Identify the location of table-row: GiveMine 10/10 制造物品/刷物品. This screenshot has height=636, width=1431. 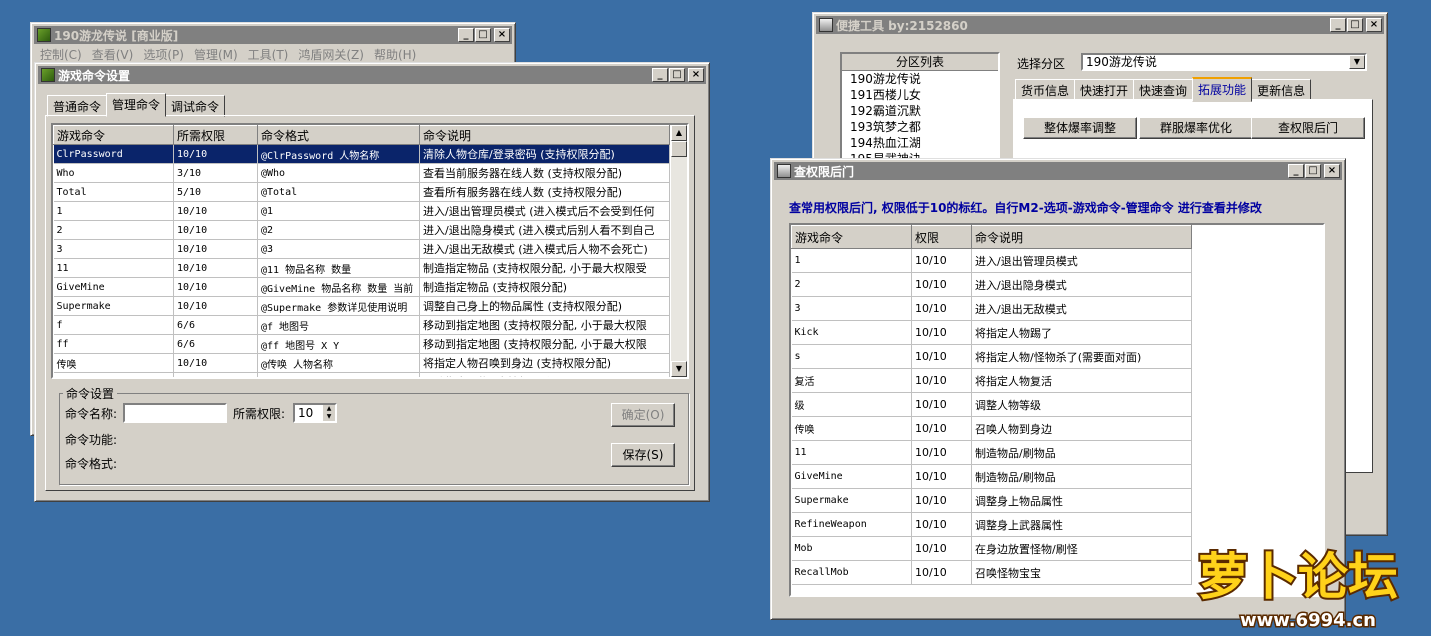
(991, 476).